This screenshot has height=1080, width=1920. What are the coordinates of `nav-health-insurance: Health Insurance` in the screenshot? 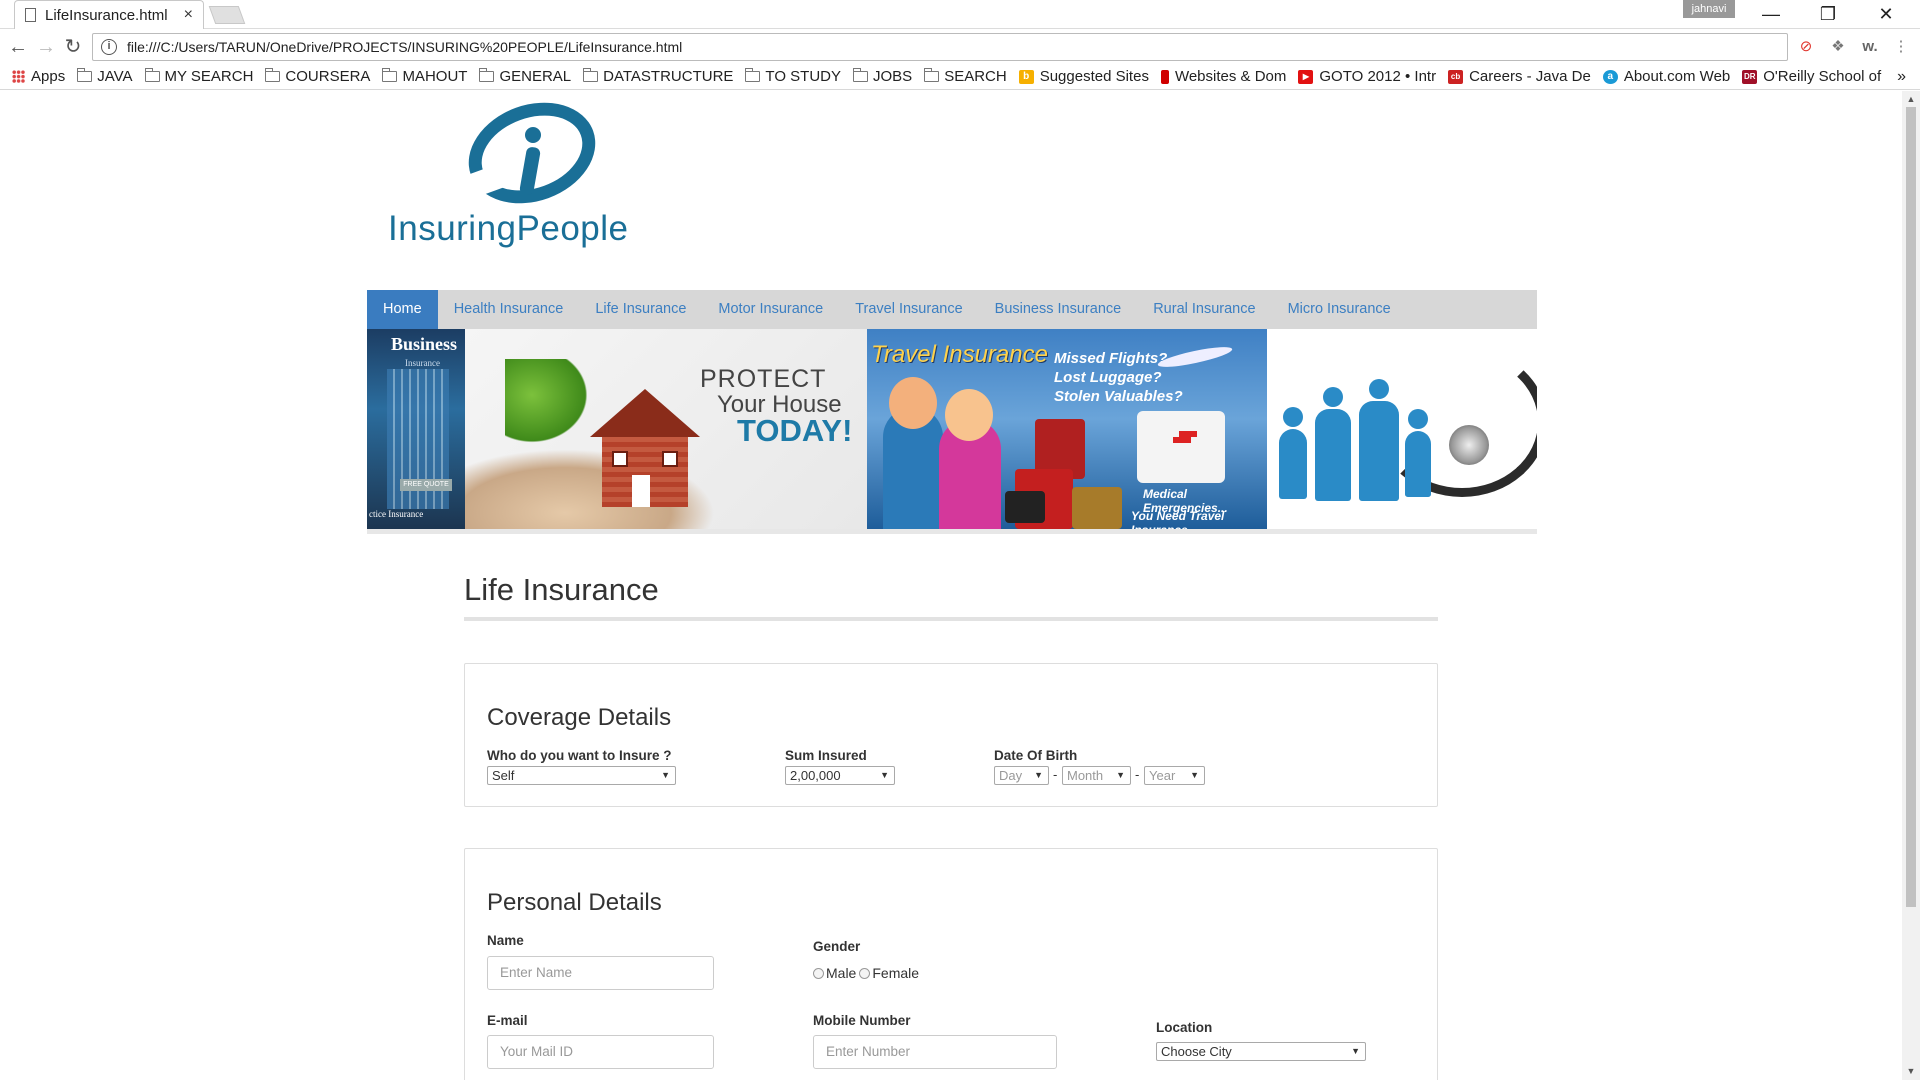 It's located at (509, 309).